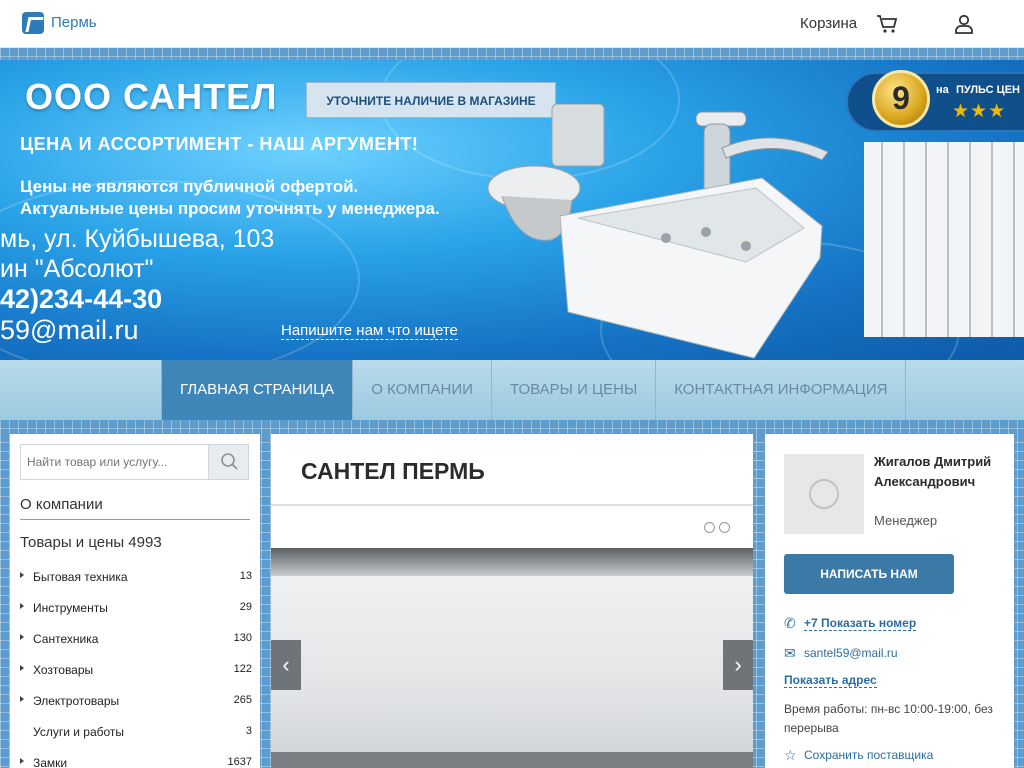 Image resolution: width=1024 pixels, height=768 pixels. I want to click on tab-home: ГЛАВНАЯ СТРАНИЦА, so click(258, 390).